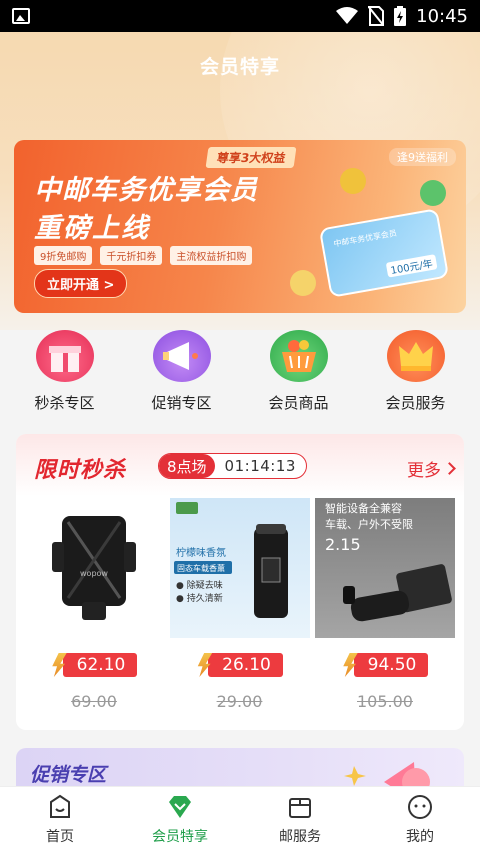  Describe the element at coordinates (80, 470) in the screenshot. I see `flash-sale-title: 限时秒杀` at that location.